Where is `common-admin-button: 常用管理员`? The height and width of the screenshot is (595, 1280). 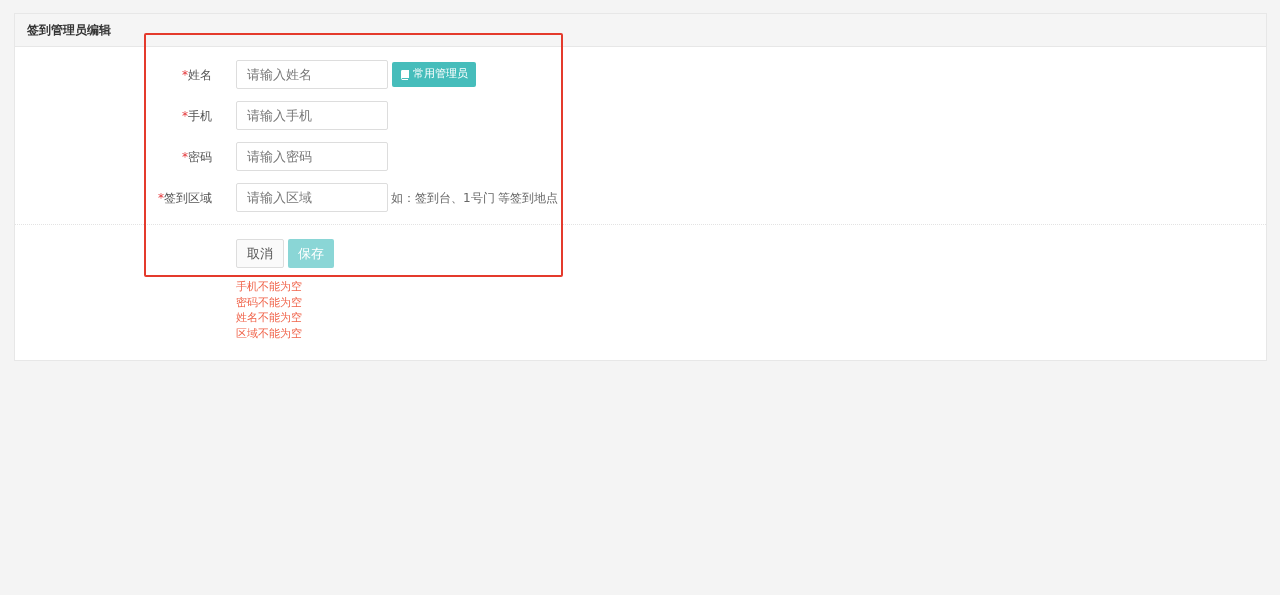
common-admin-button: 常用管理员 is located at coordinates (434, 74).